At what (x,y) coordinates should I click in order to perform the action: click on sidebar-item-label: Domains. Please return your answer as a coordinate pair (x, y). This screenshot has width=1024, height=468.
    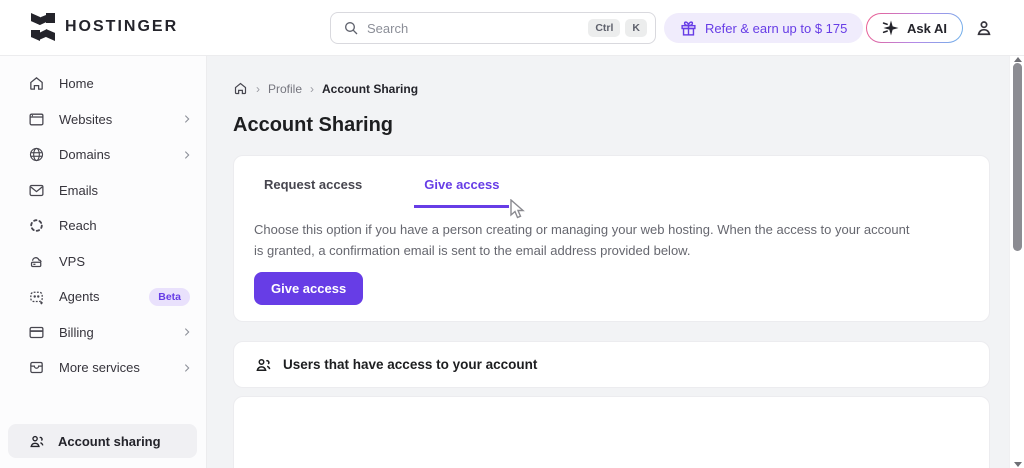
    Looking at the image, I should click on (85, 155).